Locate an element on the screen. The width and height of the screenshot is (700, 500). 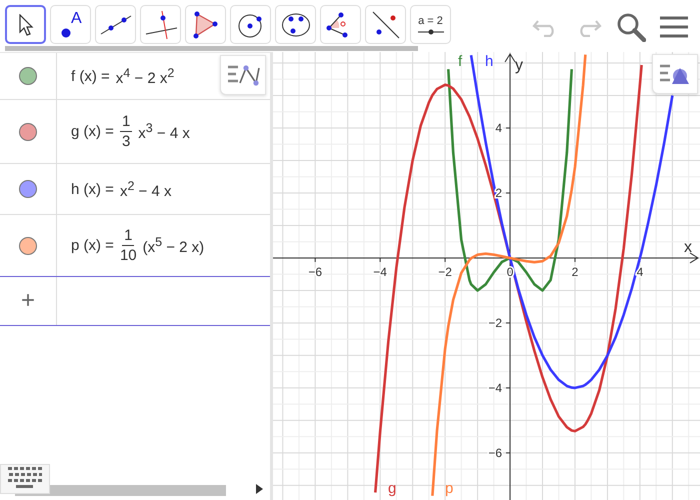
graphics-style-icon is located at coordinates (675, 74).